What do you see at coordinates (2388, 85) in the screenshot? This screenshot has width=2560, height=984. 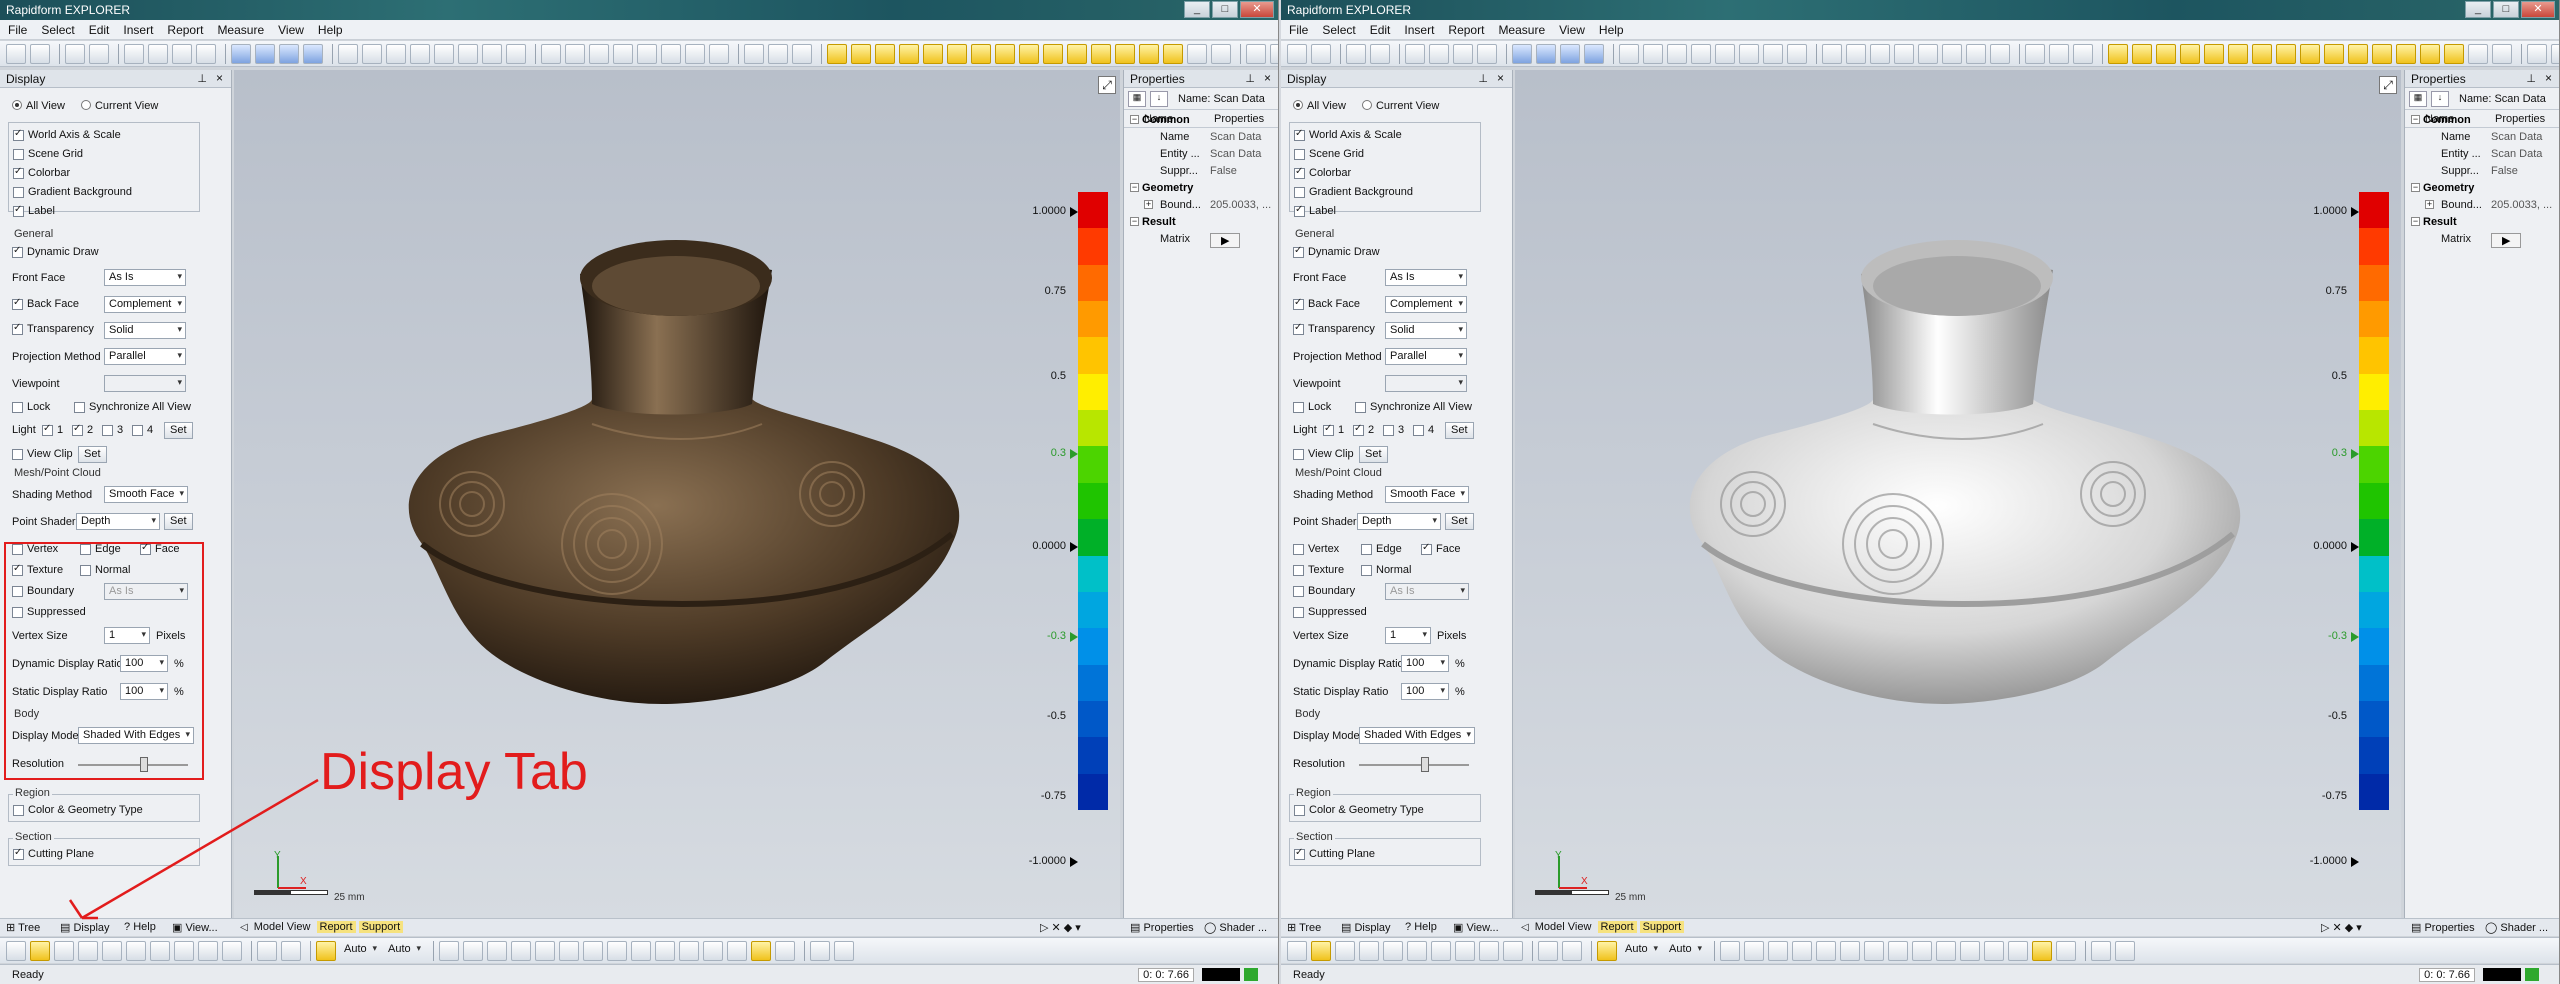 I see `expand-icon: ⤢` at bounding box center [2388, 85].